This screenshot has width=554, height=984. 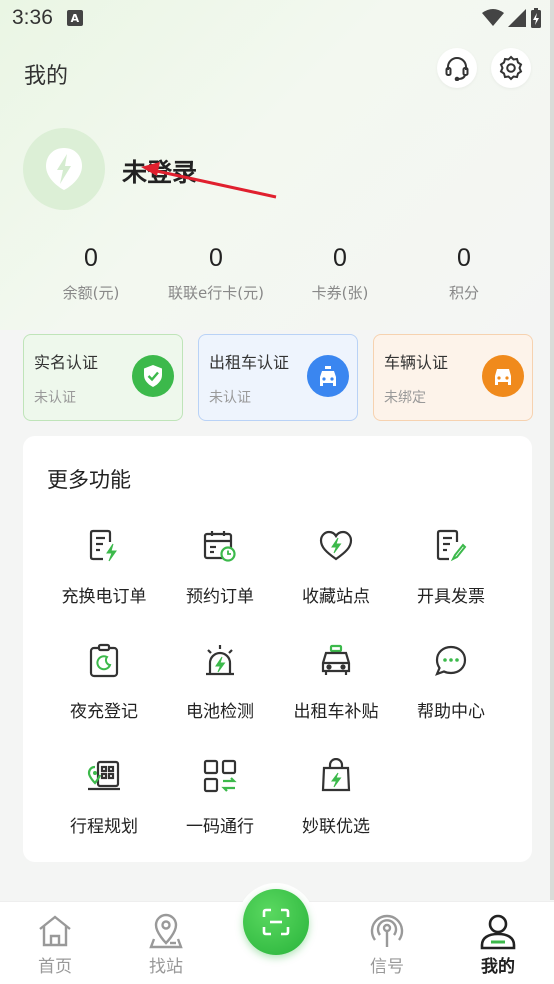 I want to click on func-night-charge: 夜充登记, so click(x=104, y=691).